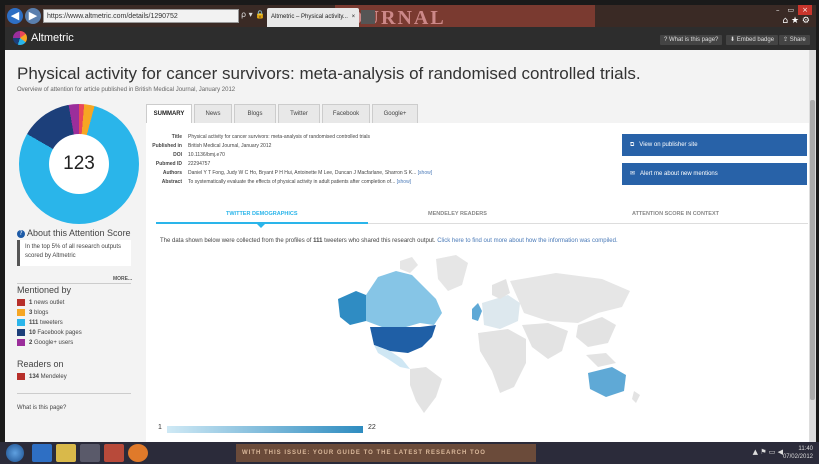 This screenshot has width=819, height=464. What do you see at coordinates (262, 214) in the screenshot?
I see `tab-twitter-demographics: TWITTER DEMOGRAPHICS` at bounding box center [262, 214].